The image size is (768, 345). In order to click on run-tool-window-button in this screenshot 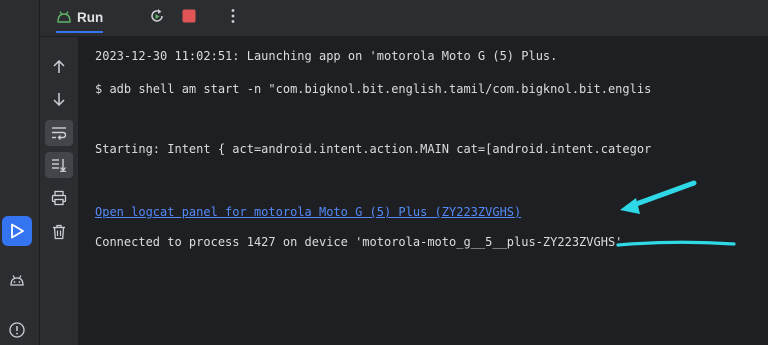, I will do `click(17, 231)`.